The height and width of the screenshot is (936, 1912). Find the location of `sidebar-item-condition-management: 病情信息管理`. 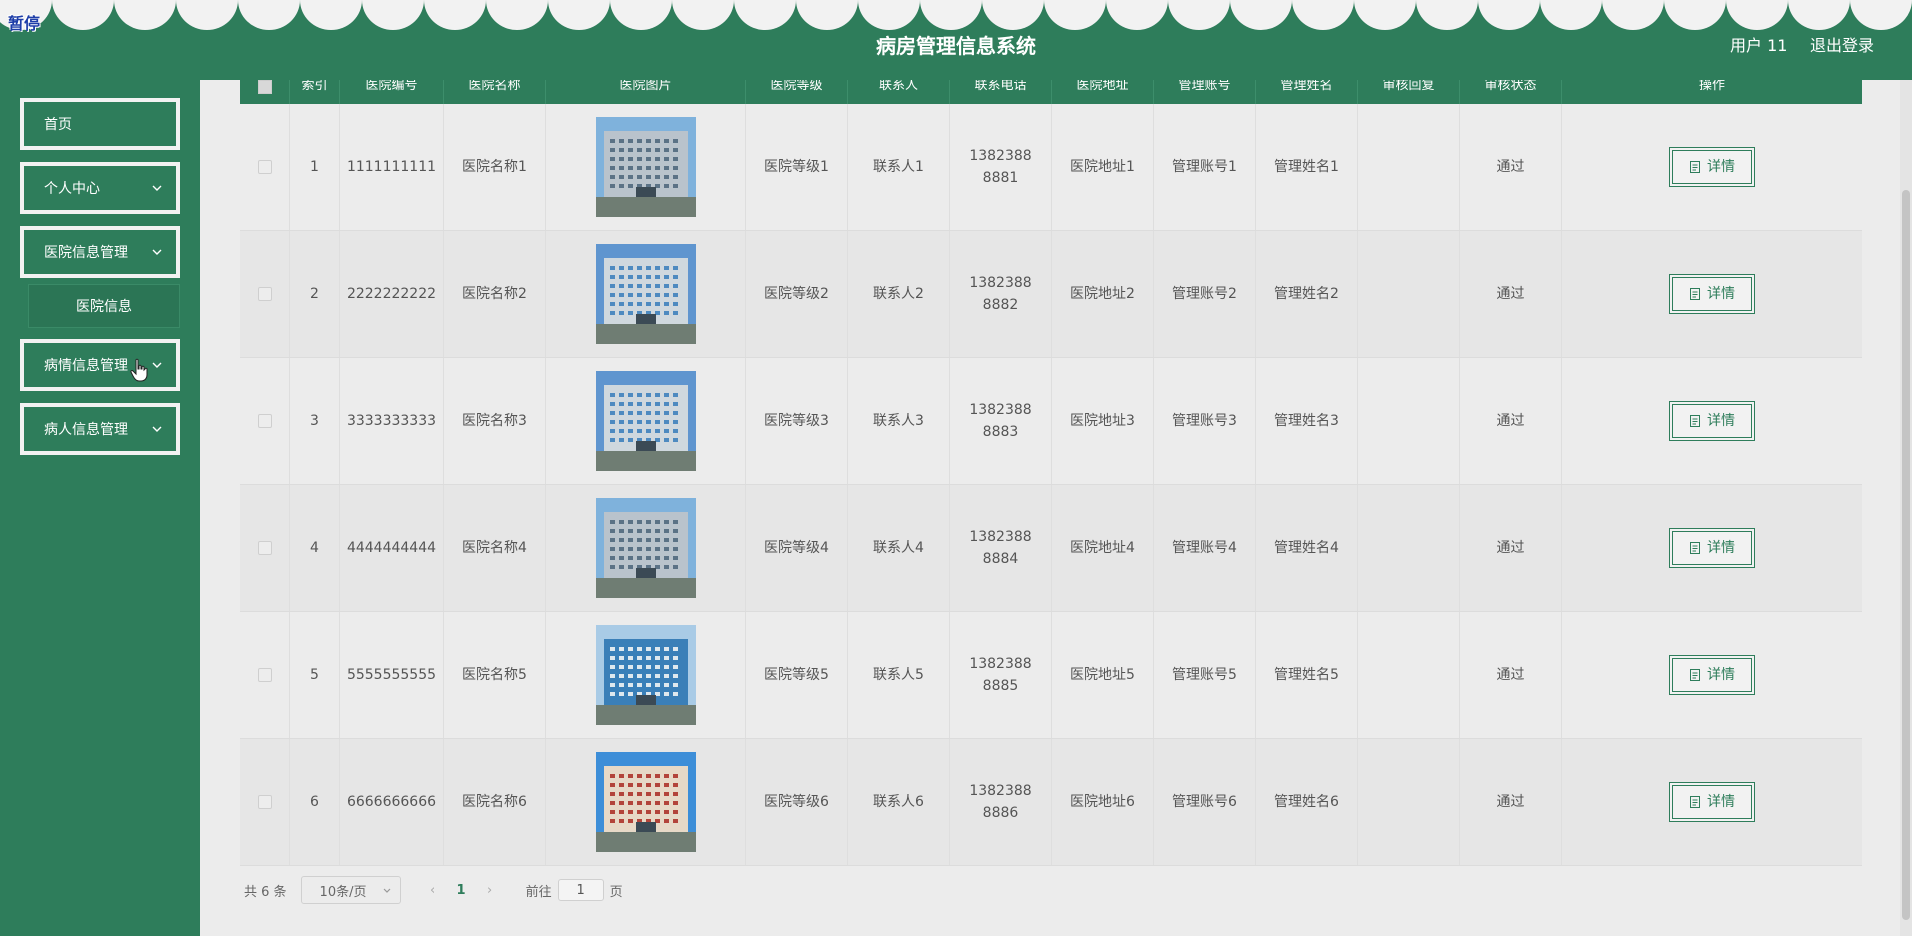

sidebar-item-condition-management: 病情信息管理 is located at coordinates (100, 365).